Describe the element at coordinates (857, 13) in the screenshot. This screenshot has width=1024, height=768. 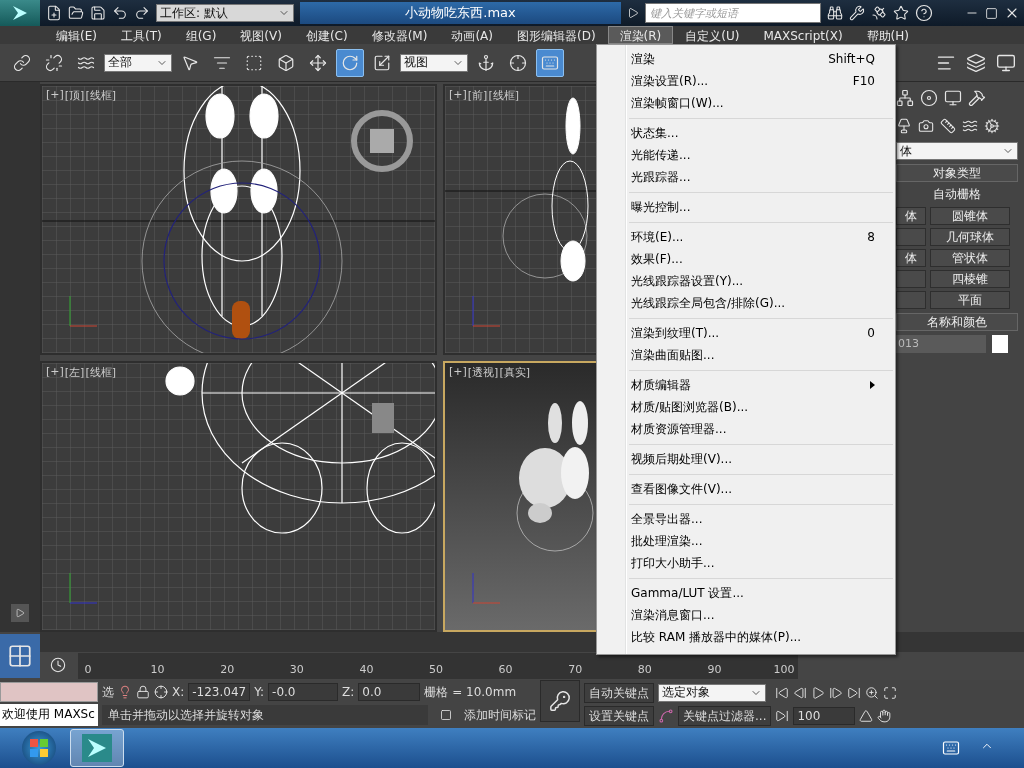
I see `wrench-icon` at that location.